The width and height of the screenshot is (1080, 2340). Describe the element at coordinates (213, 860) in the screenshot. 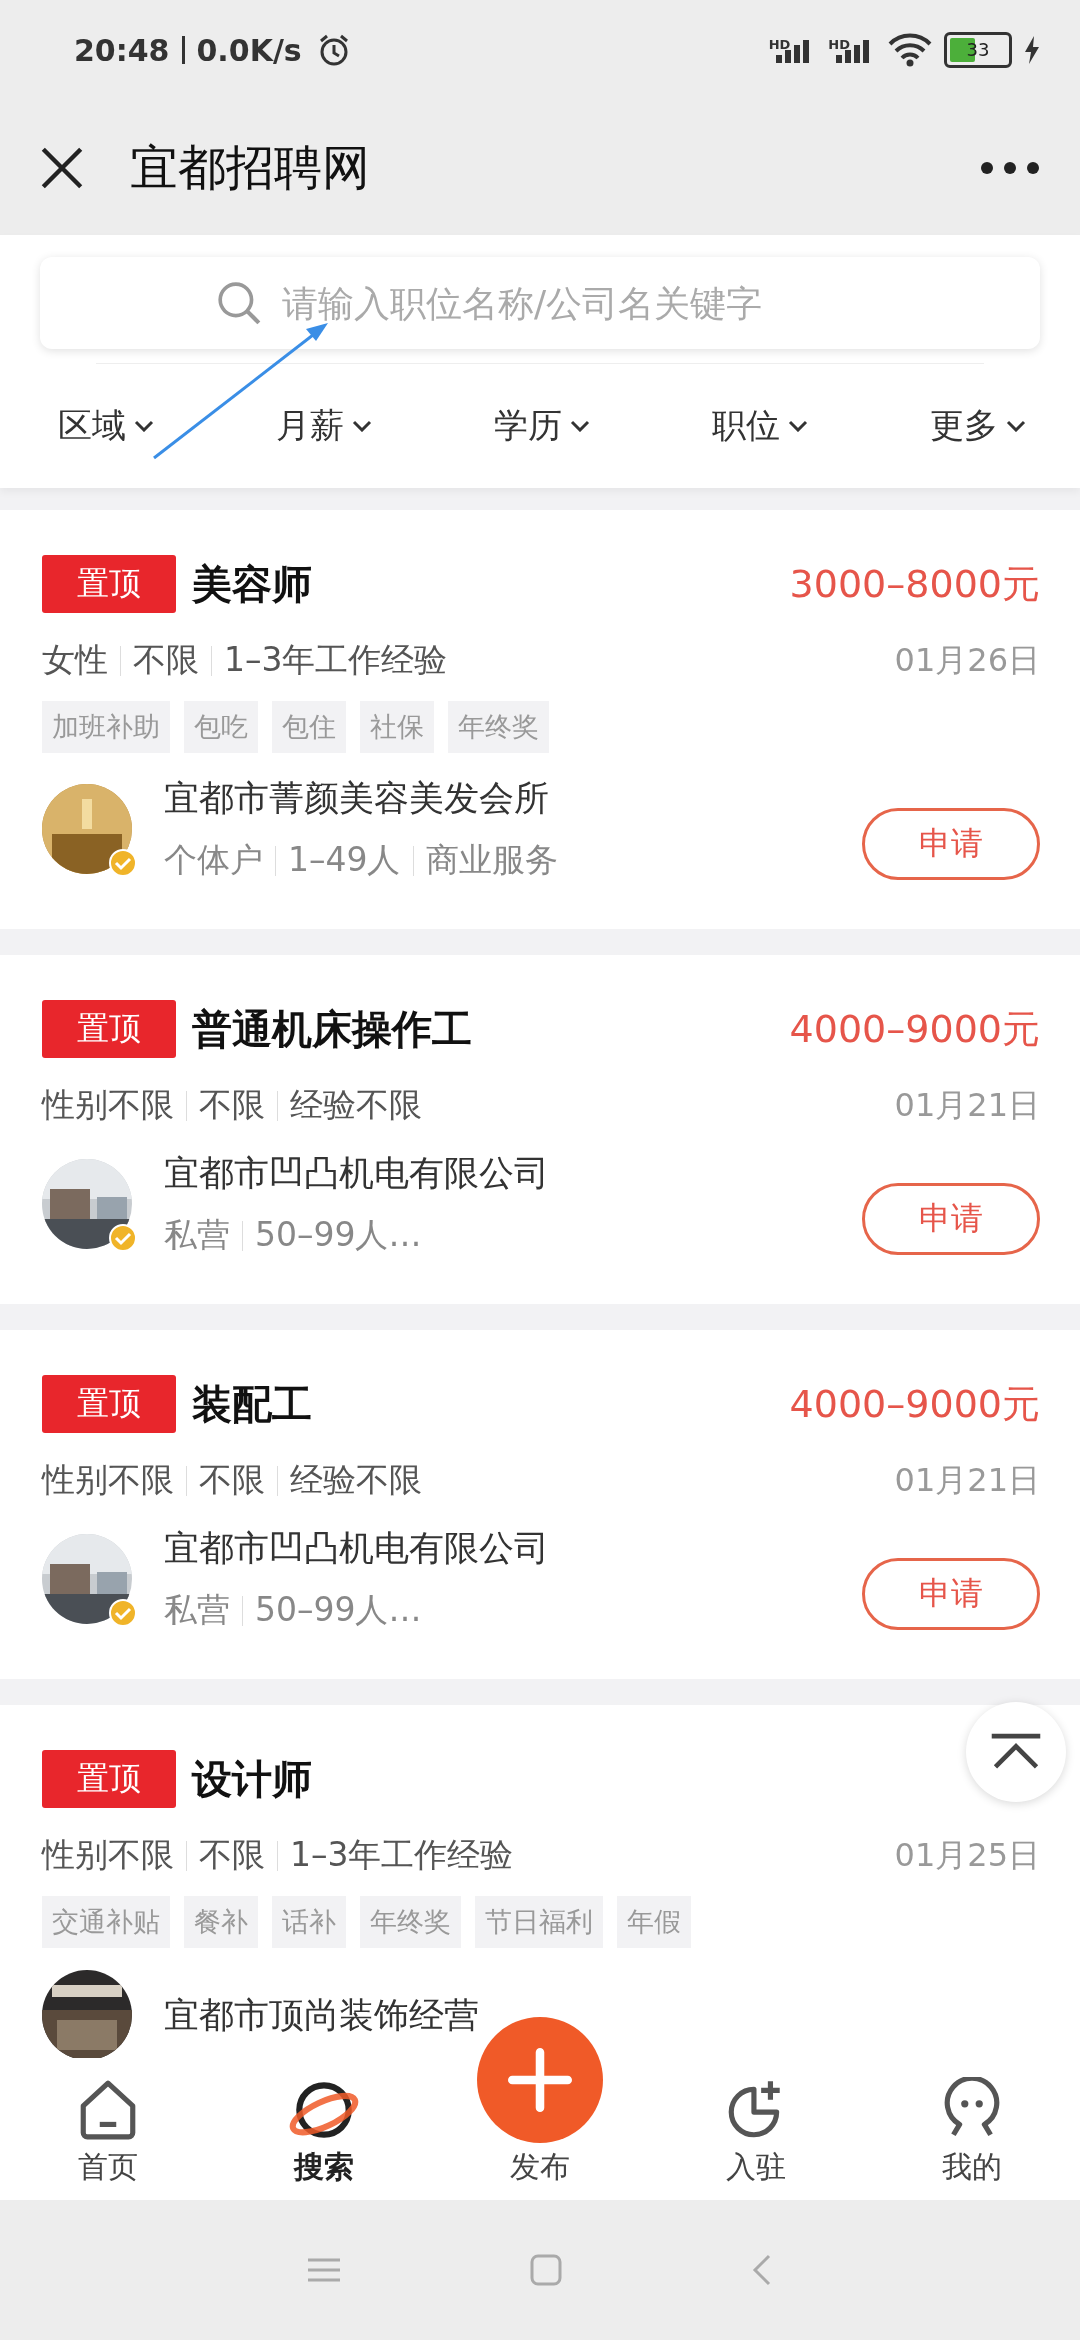

I see `company-detail: 个体户` at that location.